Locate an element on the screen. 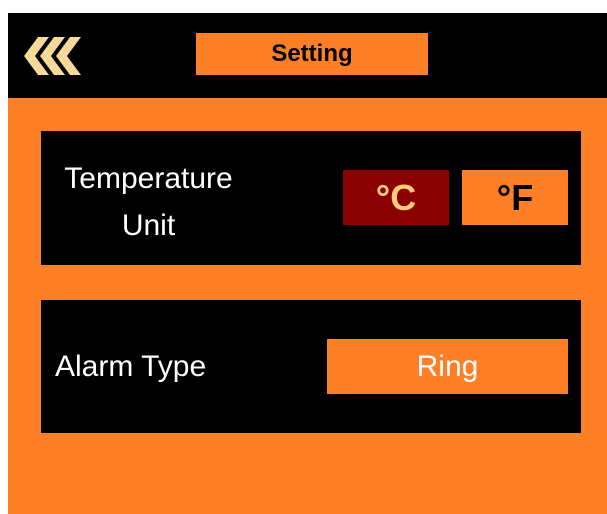  back-button is located at coordinates (54, 56).